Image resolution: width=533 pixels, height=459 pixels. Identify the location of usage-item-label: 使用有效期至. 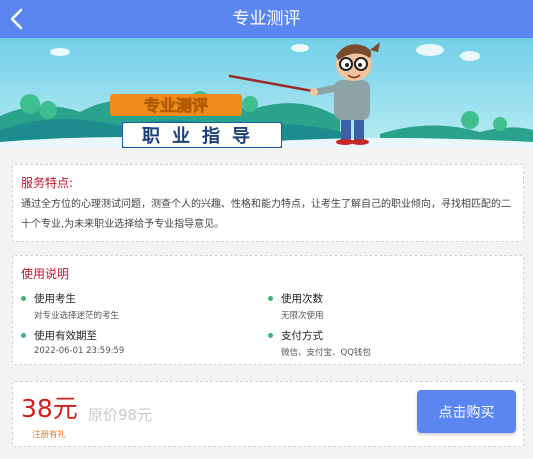
(65, 336).